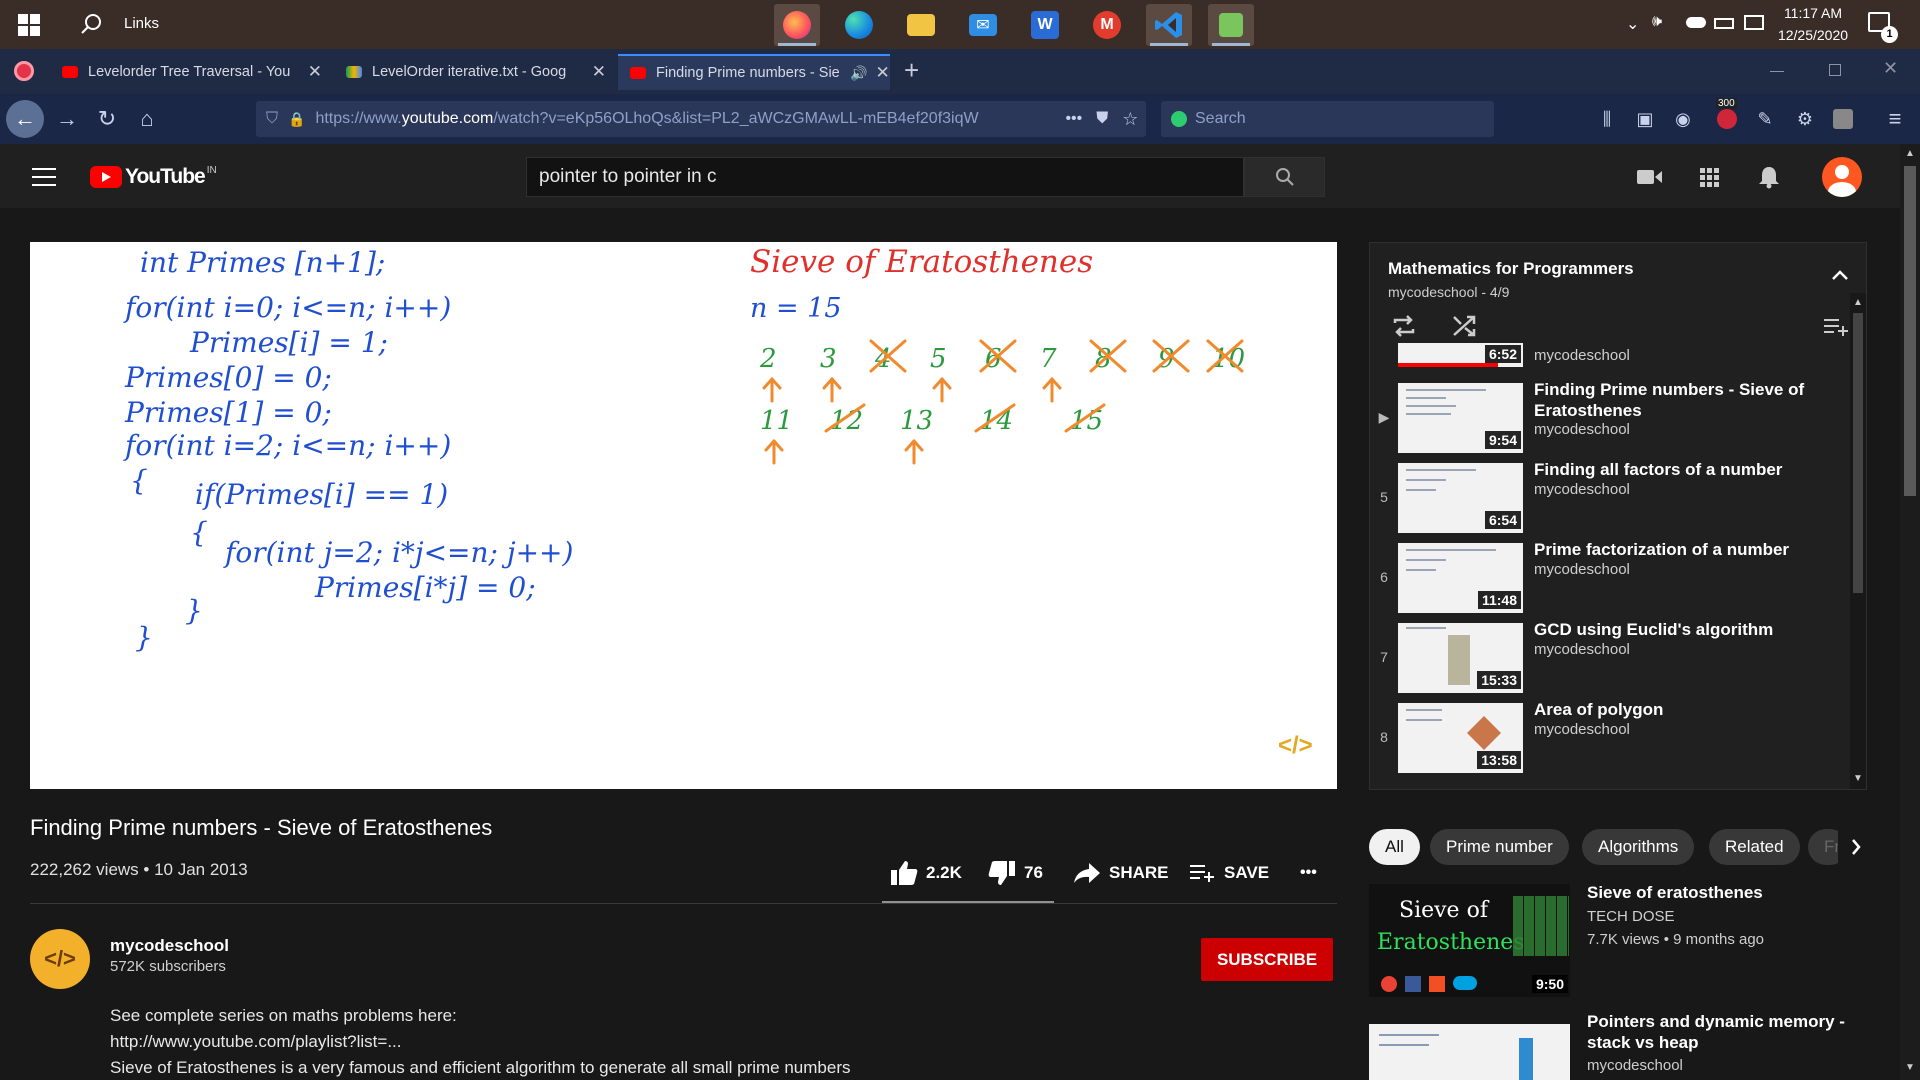 Image resolution: width=1920 pixels, height=1080 pixels. What do you see at coordinates (1683, 119) in the screenshot?
I see `account-icon: ◉` at bounding box center [1683, 119].